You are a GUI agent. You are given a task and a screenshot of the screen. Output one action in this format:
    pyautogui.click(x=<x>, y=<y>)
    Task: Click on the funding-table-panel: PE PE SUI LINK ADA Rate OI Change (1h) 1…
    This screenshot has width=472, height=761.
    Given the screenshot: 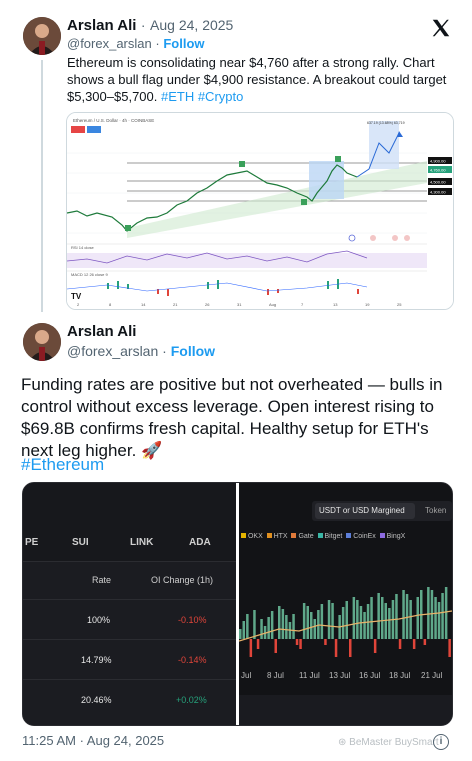 What is the action you would take?
    pyautogui.click(x=129, y=604)
    